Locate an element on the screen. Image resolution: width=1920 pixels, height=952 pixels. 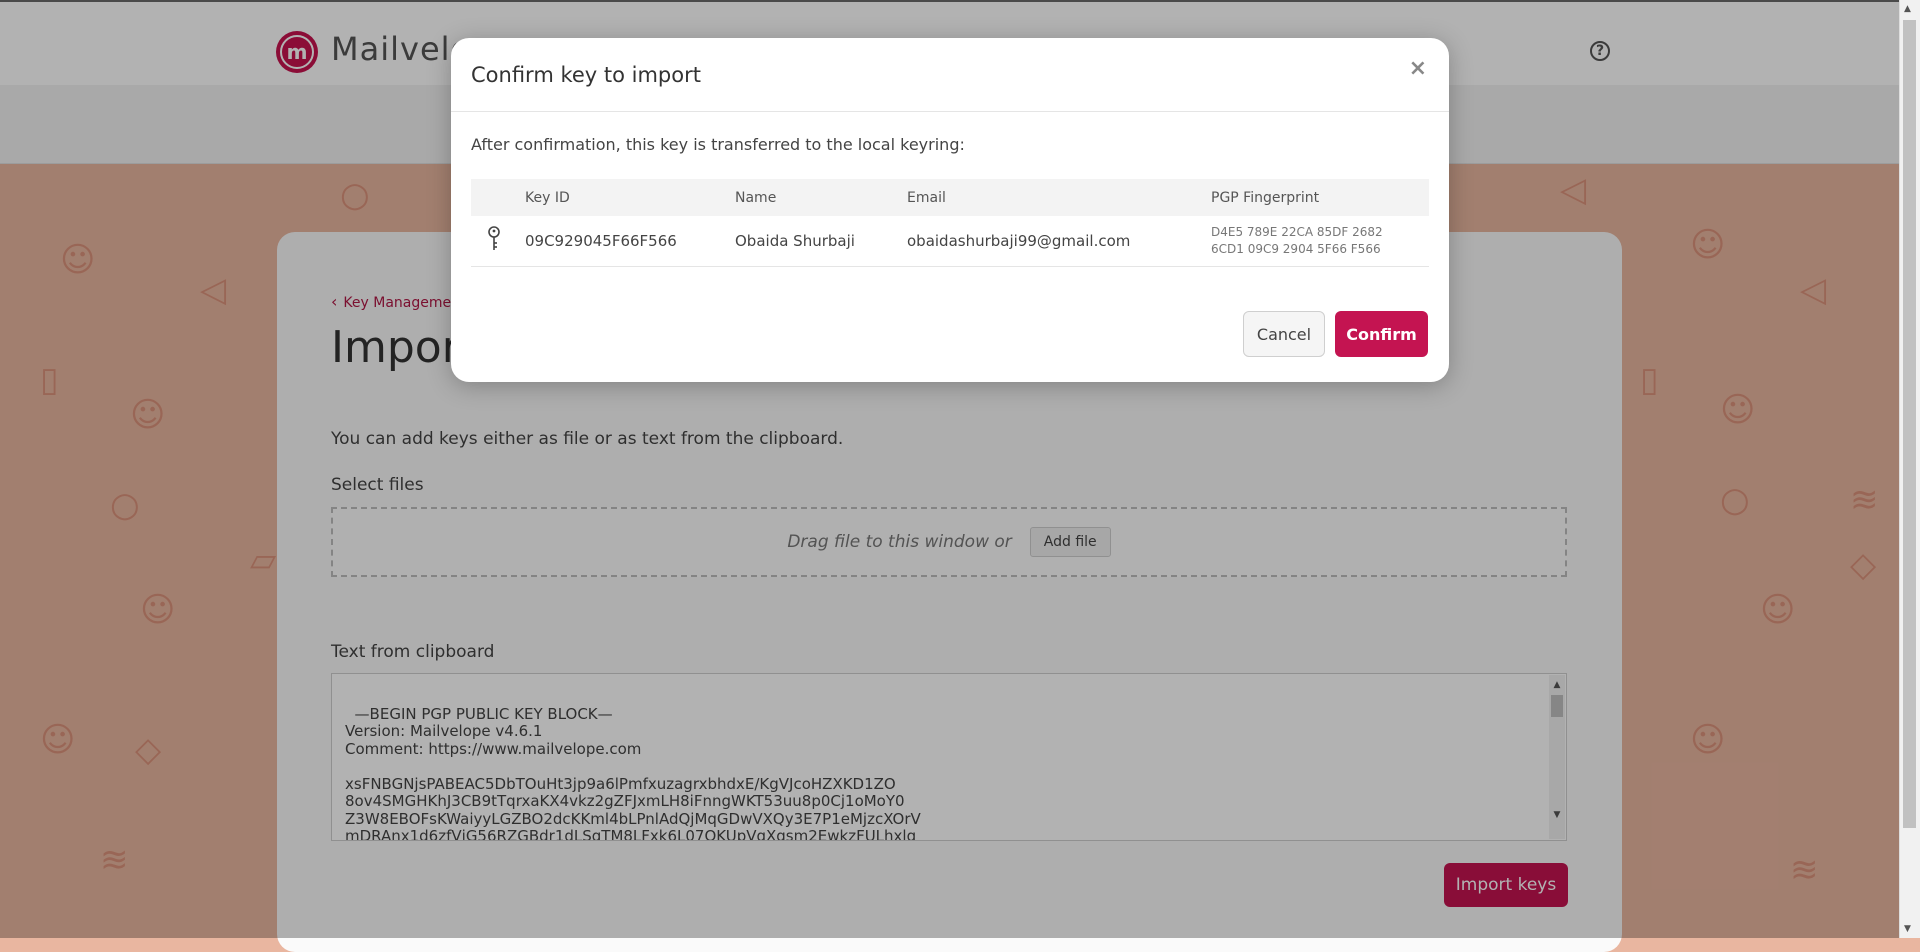
modal-title: Confirm key to import is located at coordinates (586, 75).